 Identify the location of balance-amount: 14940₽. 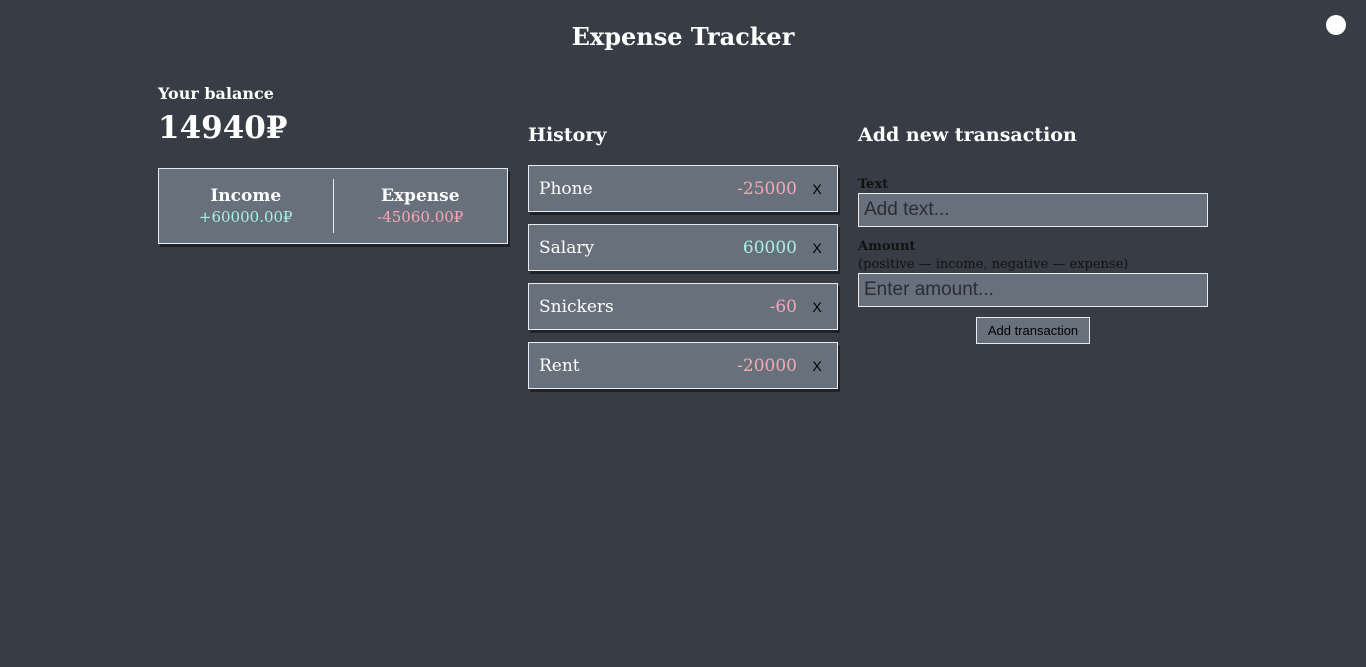
(223, 128).